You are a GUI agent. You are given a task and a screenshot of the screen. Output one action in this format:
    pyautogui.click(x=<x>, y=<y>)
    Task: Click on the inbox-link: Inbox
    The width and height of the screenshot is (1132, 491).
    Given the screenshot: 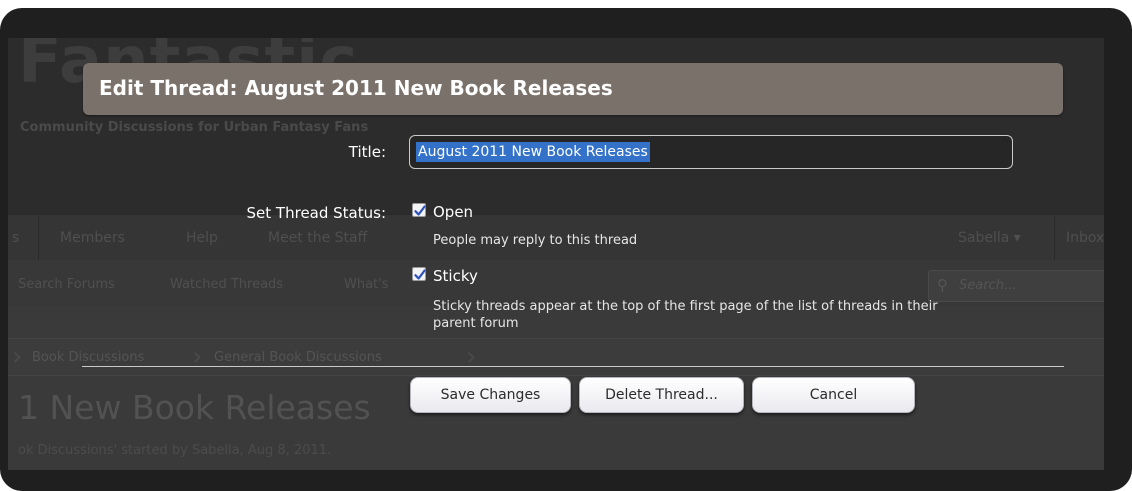 What is the action you would take?
    pyautogui.click(x=1085, y=238)
    